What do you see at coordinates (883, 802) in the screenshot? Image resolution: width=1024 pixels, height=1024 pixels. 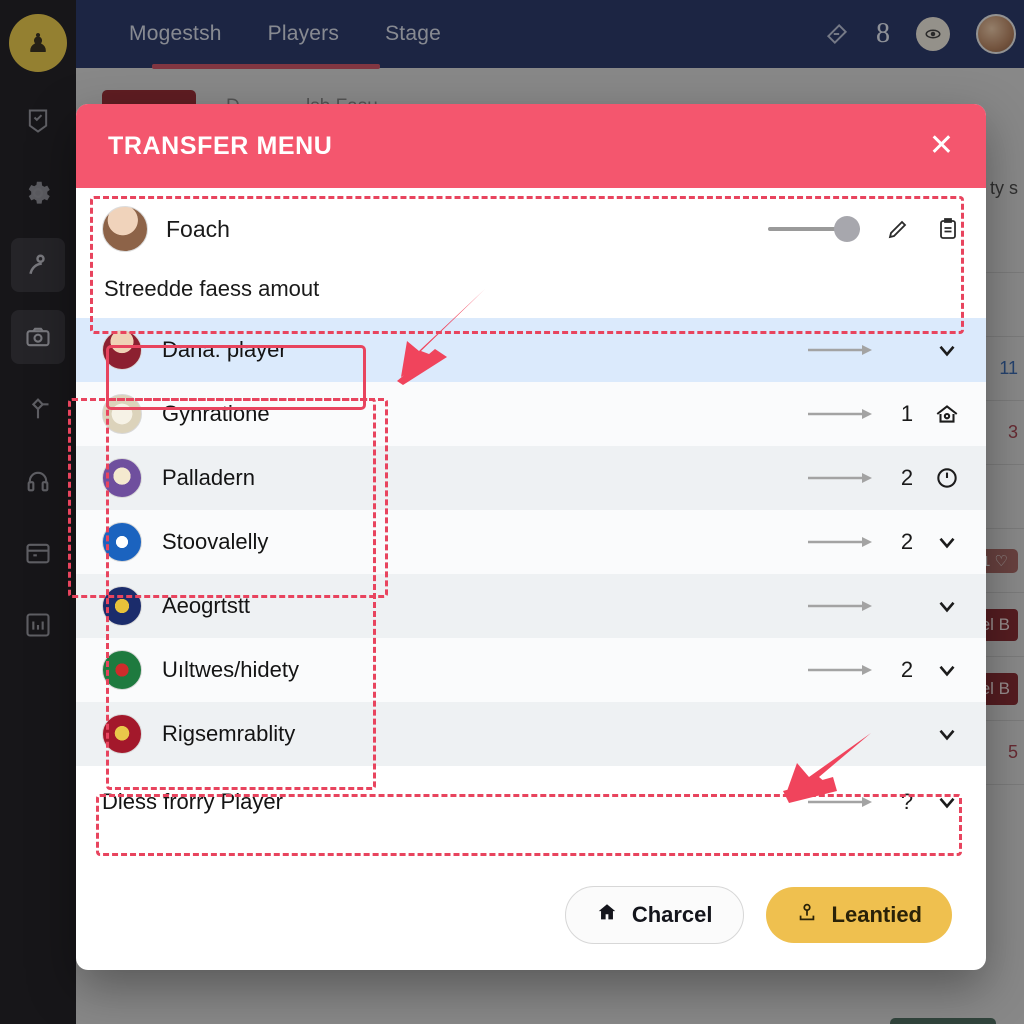 I see `row-controls: ?` at bounding box center [883, 802].